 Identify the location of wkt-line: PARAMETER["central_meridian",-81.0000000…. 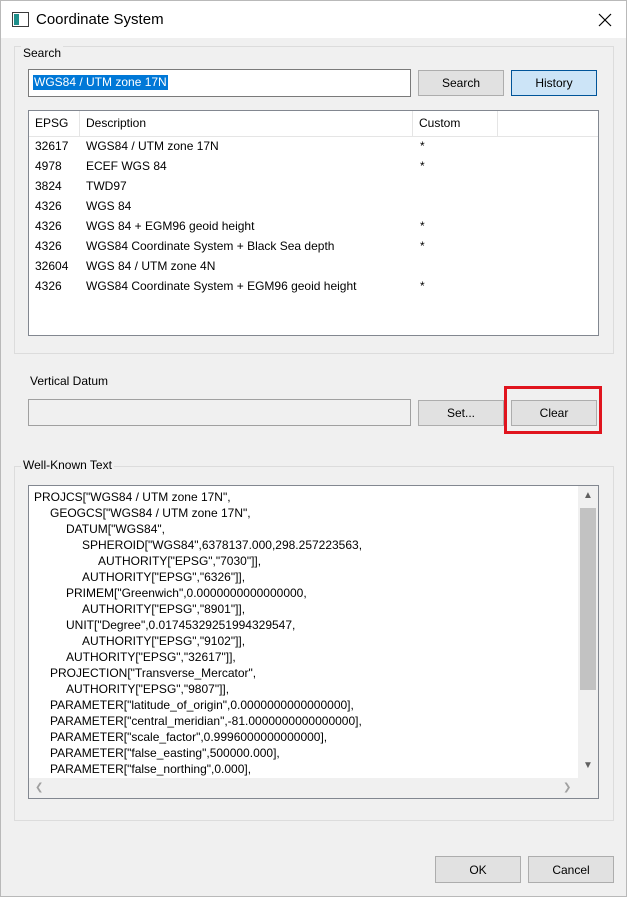
(206, 721).